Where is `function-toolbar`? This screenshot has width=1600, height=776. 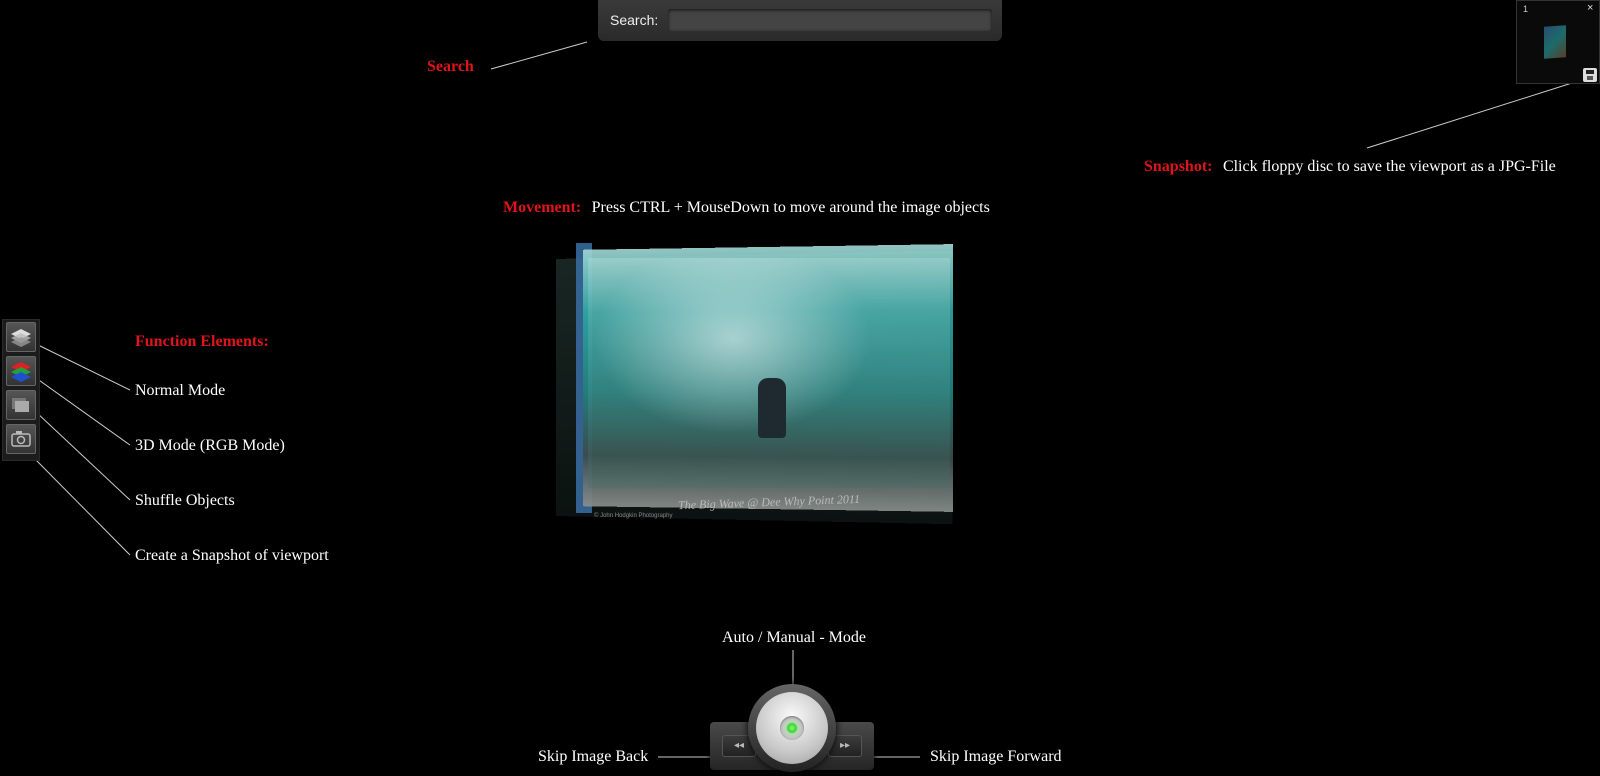 function-toolbar is located at coordinates (21, 390).